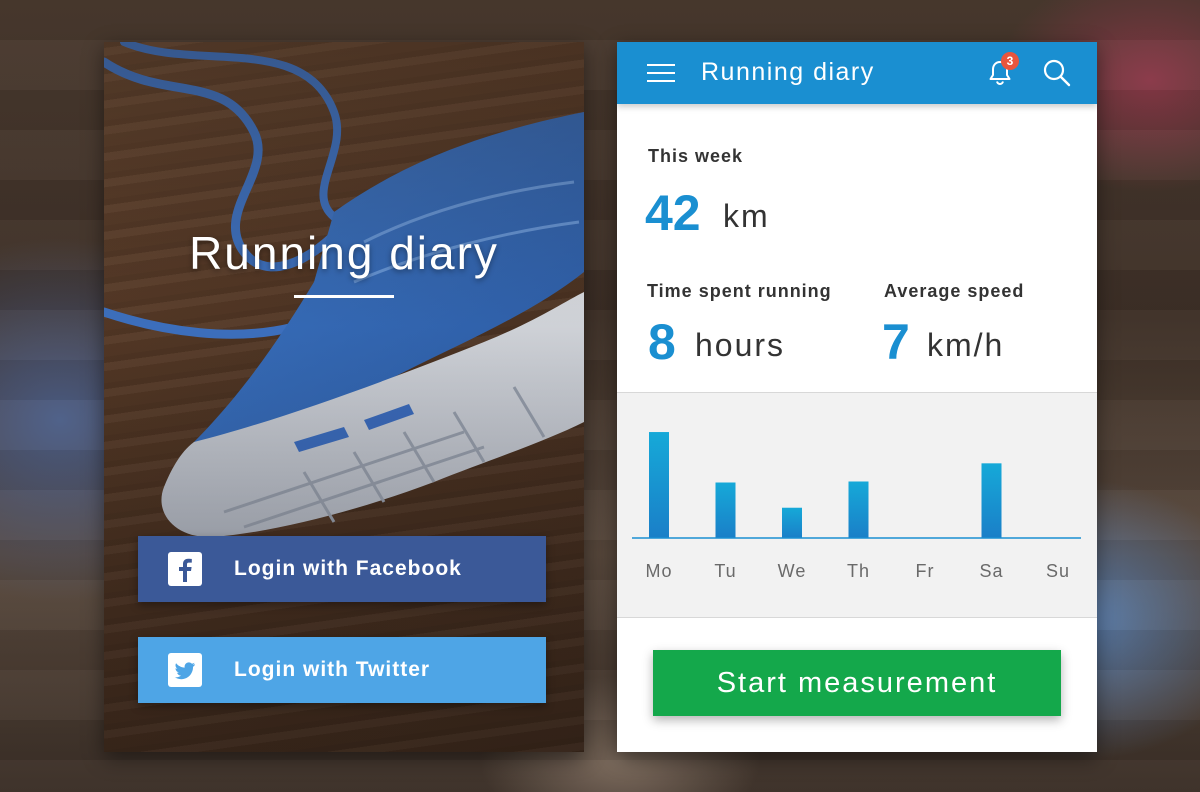 This screenshot has height=792, width=1200. What do you see at coordinates (658, 571) in the screenshot?
I see `tick-label-mo: Mo` at bounding box center [658, 571].